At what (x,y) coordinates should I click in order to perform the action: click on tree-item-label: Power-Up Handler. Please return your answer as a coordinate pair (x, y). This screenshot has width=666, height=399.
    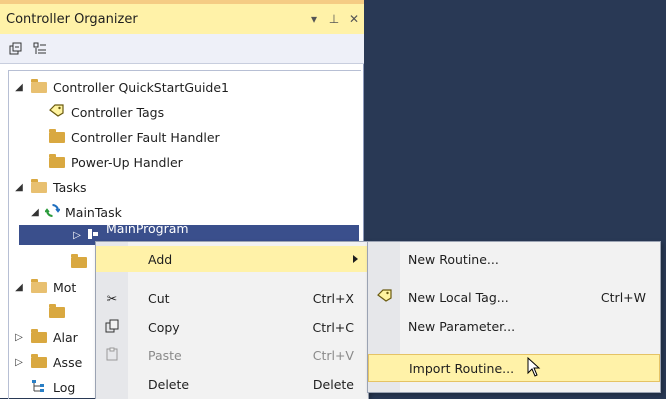
    Looking at the image, I should click on (127, 162).